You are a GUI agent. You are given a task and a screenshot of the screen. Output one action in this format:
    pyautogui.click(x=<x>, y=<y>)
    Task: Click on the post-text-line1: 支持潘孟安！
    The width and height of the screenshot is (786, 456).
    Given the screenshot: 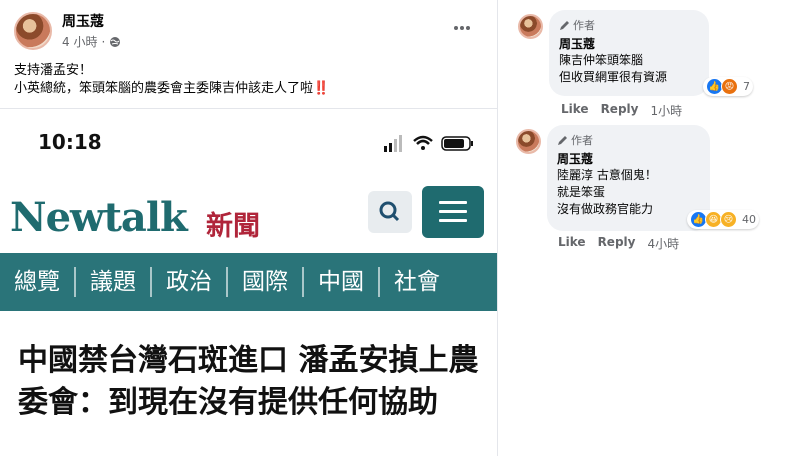 What is the action you would take?
    pyautogui.click(x=53, y=70)
    